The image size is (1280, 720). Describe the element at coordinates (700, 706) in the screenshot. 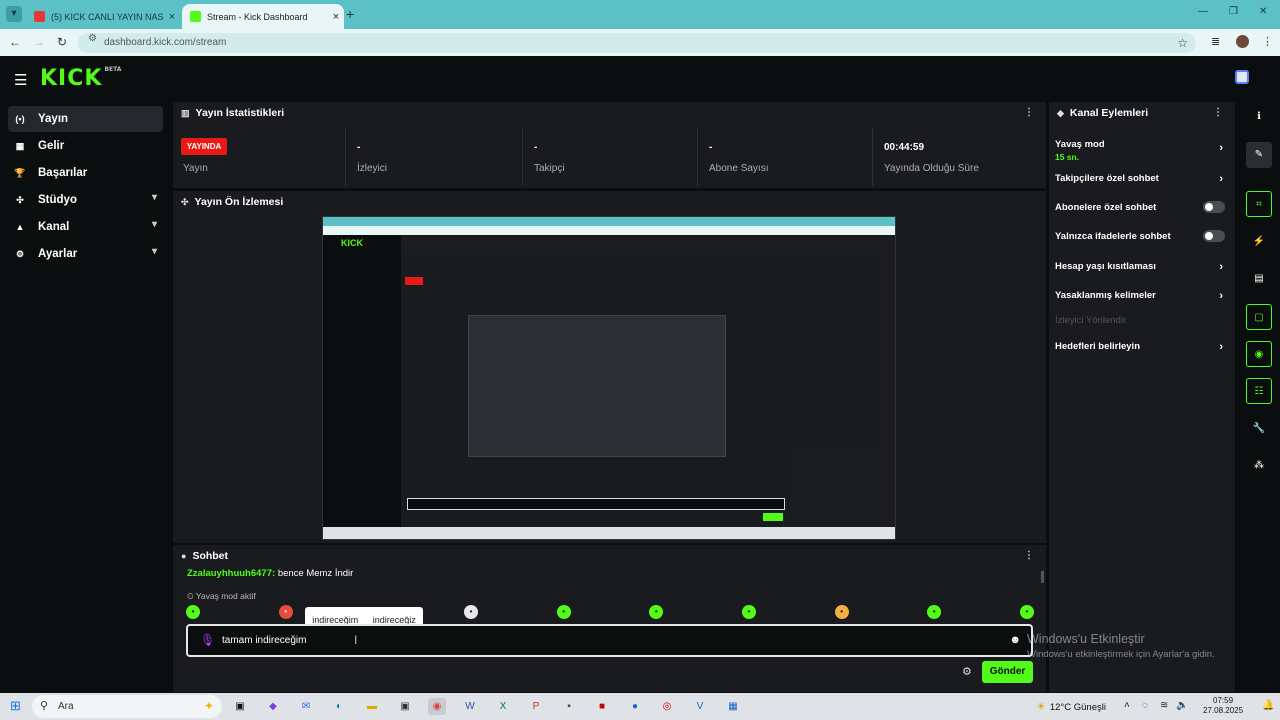

I see `vscode-icon: V` at that location.